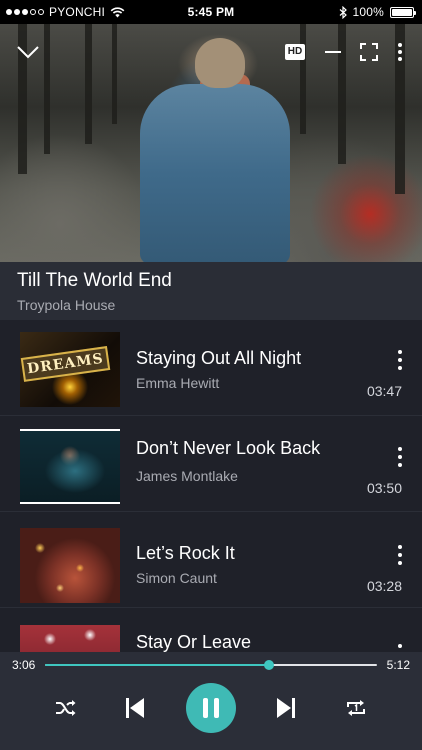 This screenshot has width=422, height=750. I want to click on chevron-down-icon, so click(28, 52).